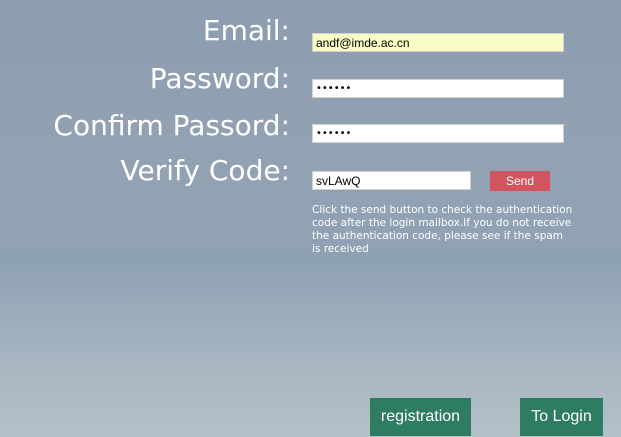  What do you see at coordinates (520, 181) in the screenshot?
I see `send-button: Send` at bounding box center [520, 181].